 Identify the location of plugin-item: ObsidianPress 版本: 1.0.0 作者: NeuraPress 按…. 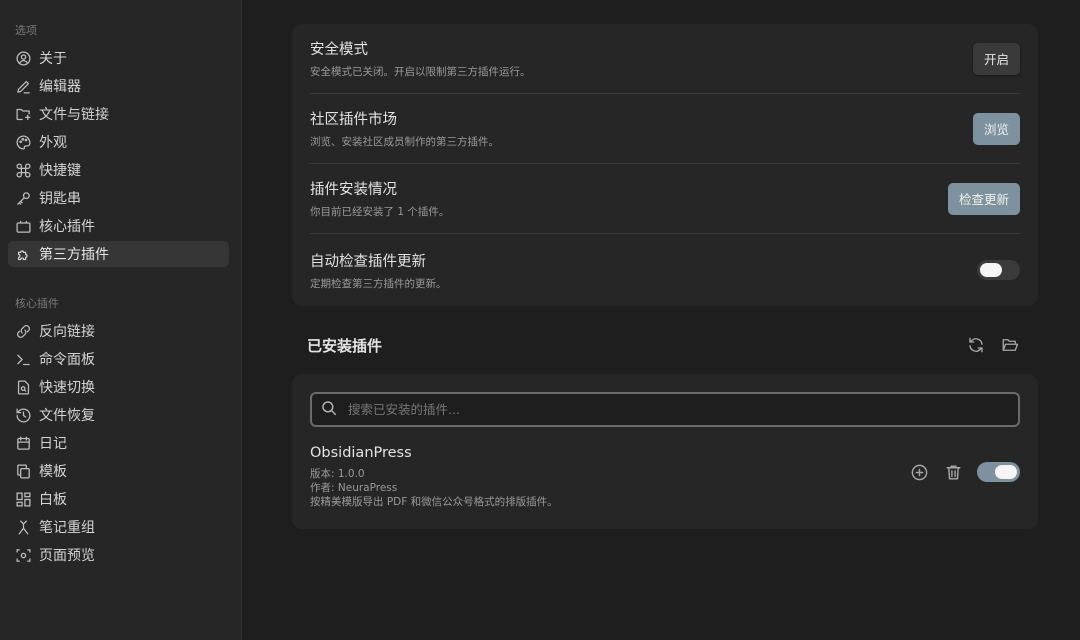
(665, 477).